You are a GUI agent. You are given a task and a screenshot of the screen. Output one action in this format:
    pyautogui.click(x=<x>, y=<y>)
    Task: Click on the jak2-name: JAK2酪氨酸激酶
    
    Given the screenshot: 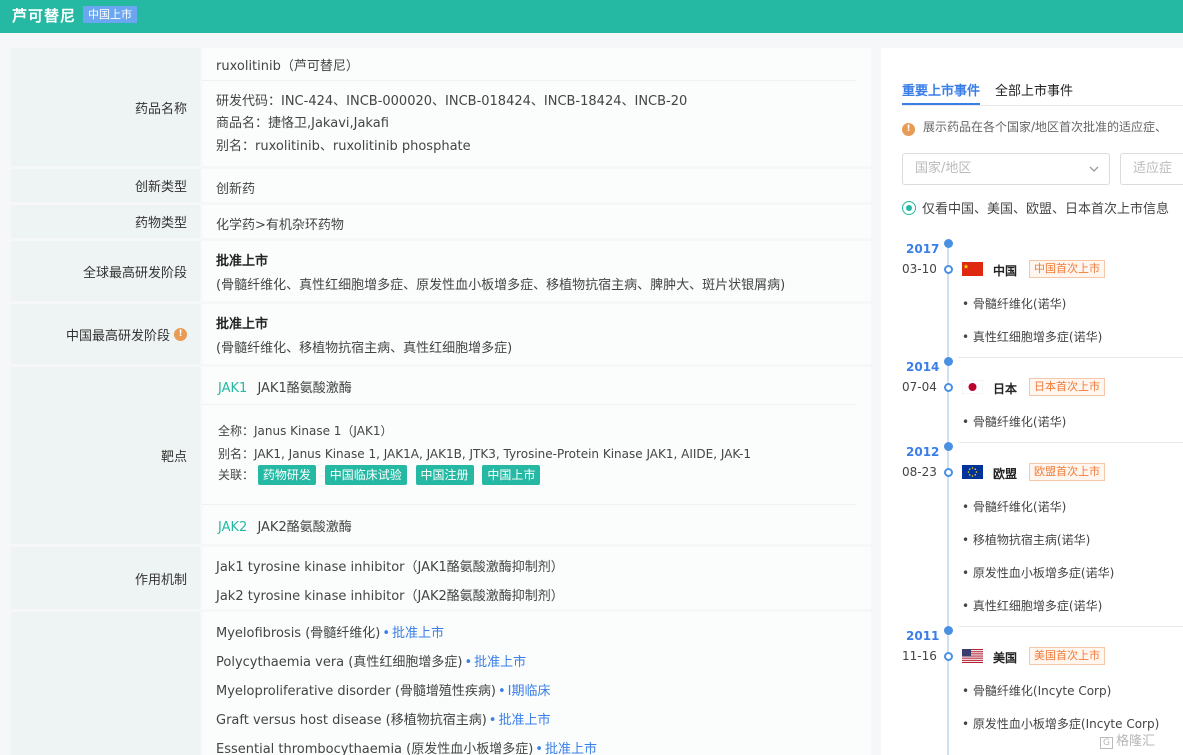 What is the action you would take?
    pyautogui.click(x=304, y=527)
    